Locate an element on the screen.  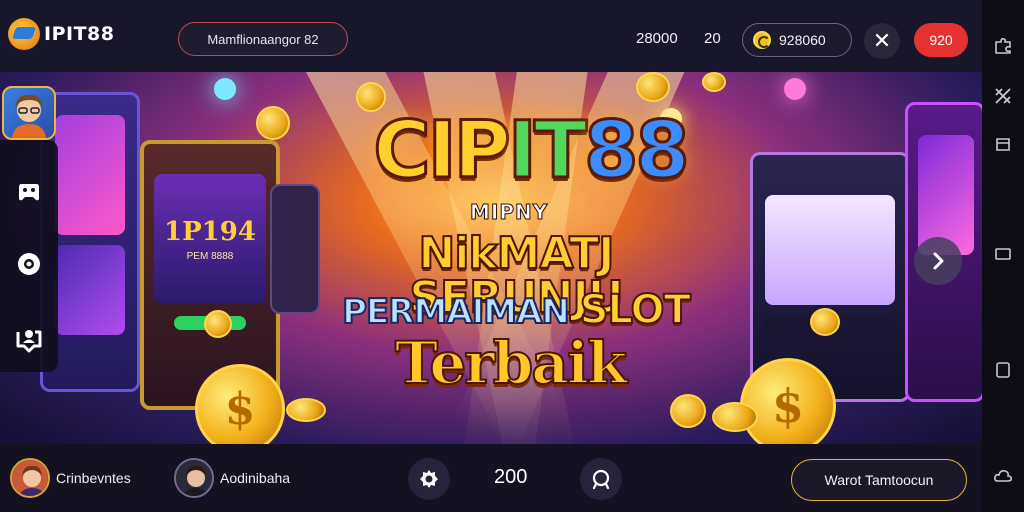
left-icon-rail is located at coordinates (29, 256).